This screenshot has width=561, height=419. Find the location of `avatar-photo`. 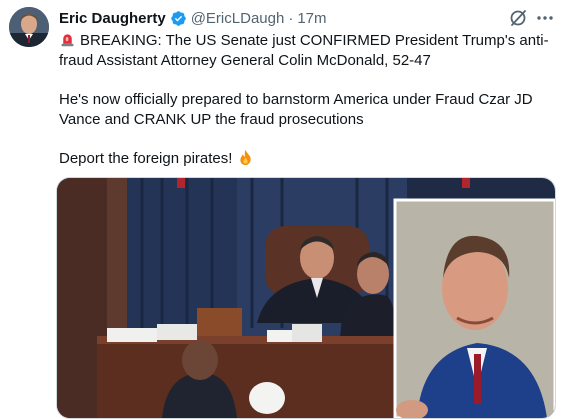

avatar-photo is located at coordinates (29, 27).